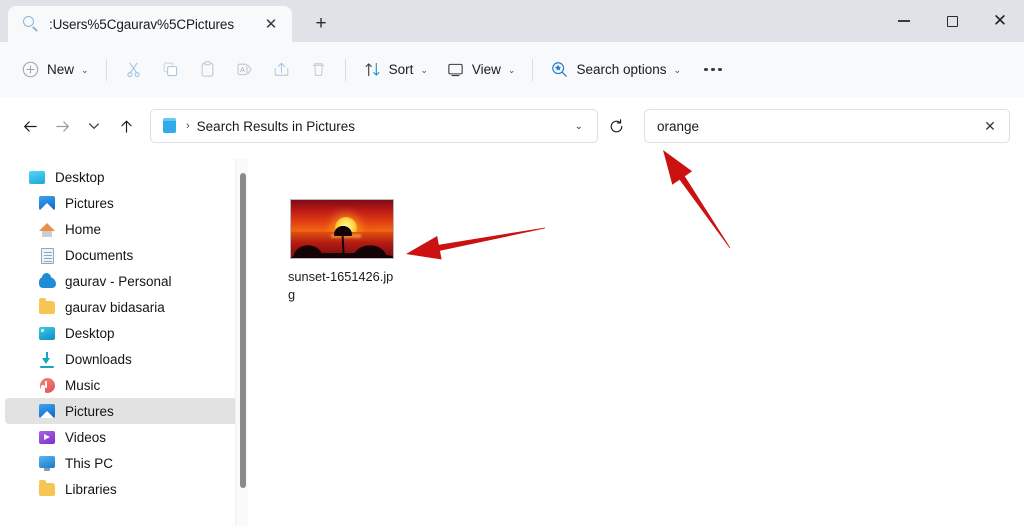  I want to click on search-options-button: Search options ⌄, so click(615, 70).